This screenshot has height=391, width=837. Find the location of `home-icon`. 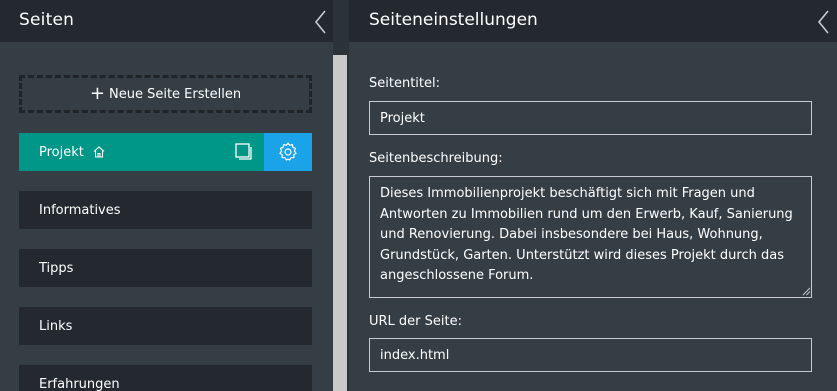

home-icon is located at coordinates (99, 152).